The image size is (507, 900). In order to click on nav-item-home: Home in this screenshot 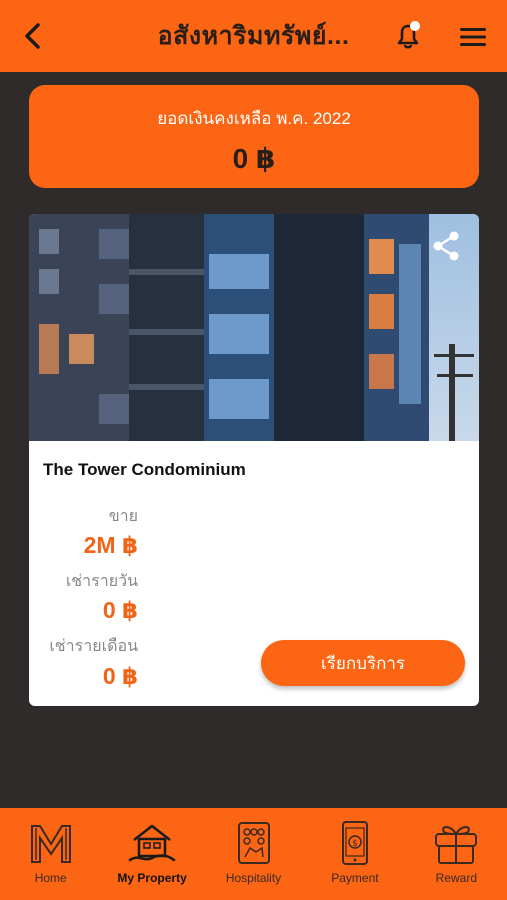, I will do `click(50, 854)`.